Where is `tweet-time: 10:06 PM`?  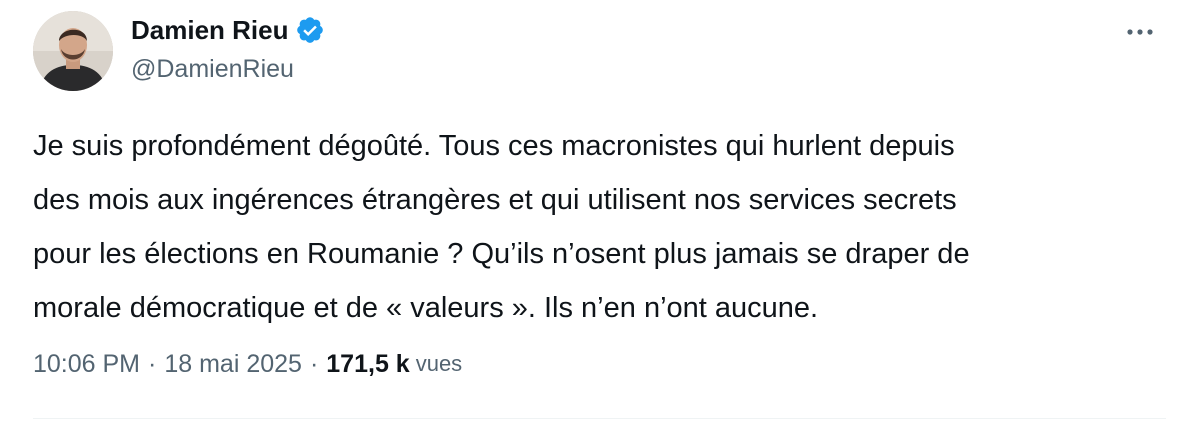 tweet-time: 10:06 PM is located at coordinates (86, 364).